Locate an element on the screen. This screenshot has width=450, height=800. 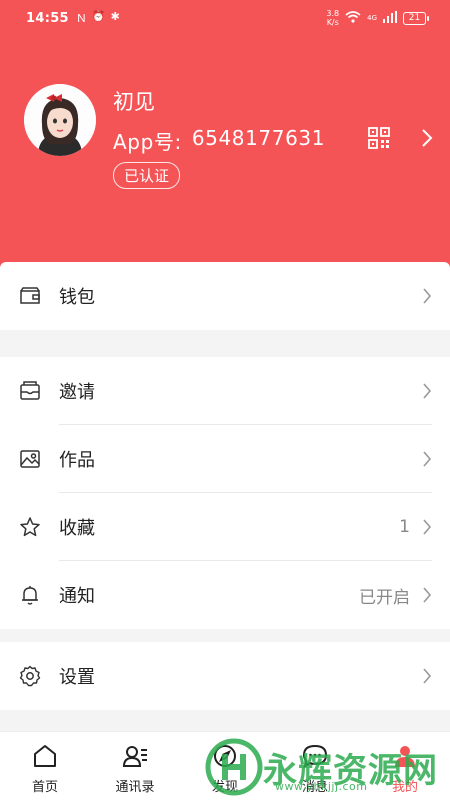
verified-badge: 已认证 is located at coordinates (147, 175).